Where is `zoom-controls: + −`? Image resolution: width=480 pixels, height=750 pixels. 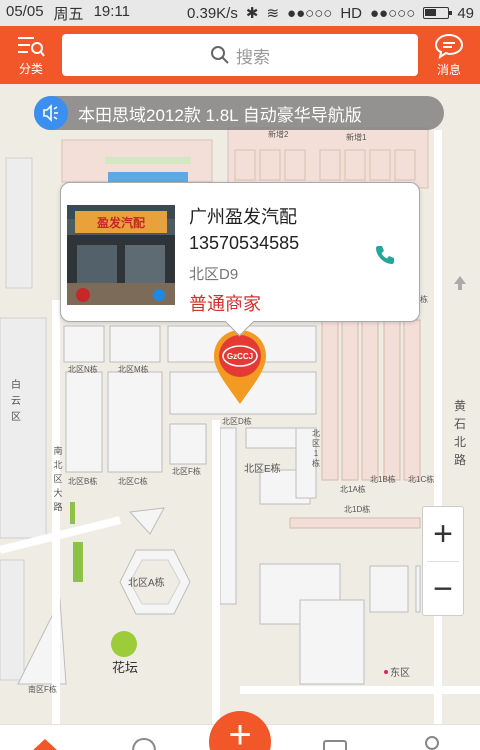 zoom-controls: + − is located at coordinates (443, 561).